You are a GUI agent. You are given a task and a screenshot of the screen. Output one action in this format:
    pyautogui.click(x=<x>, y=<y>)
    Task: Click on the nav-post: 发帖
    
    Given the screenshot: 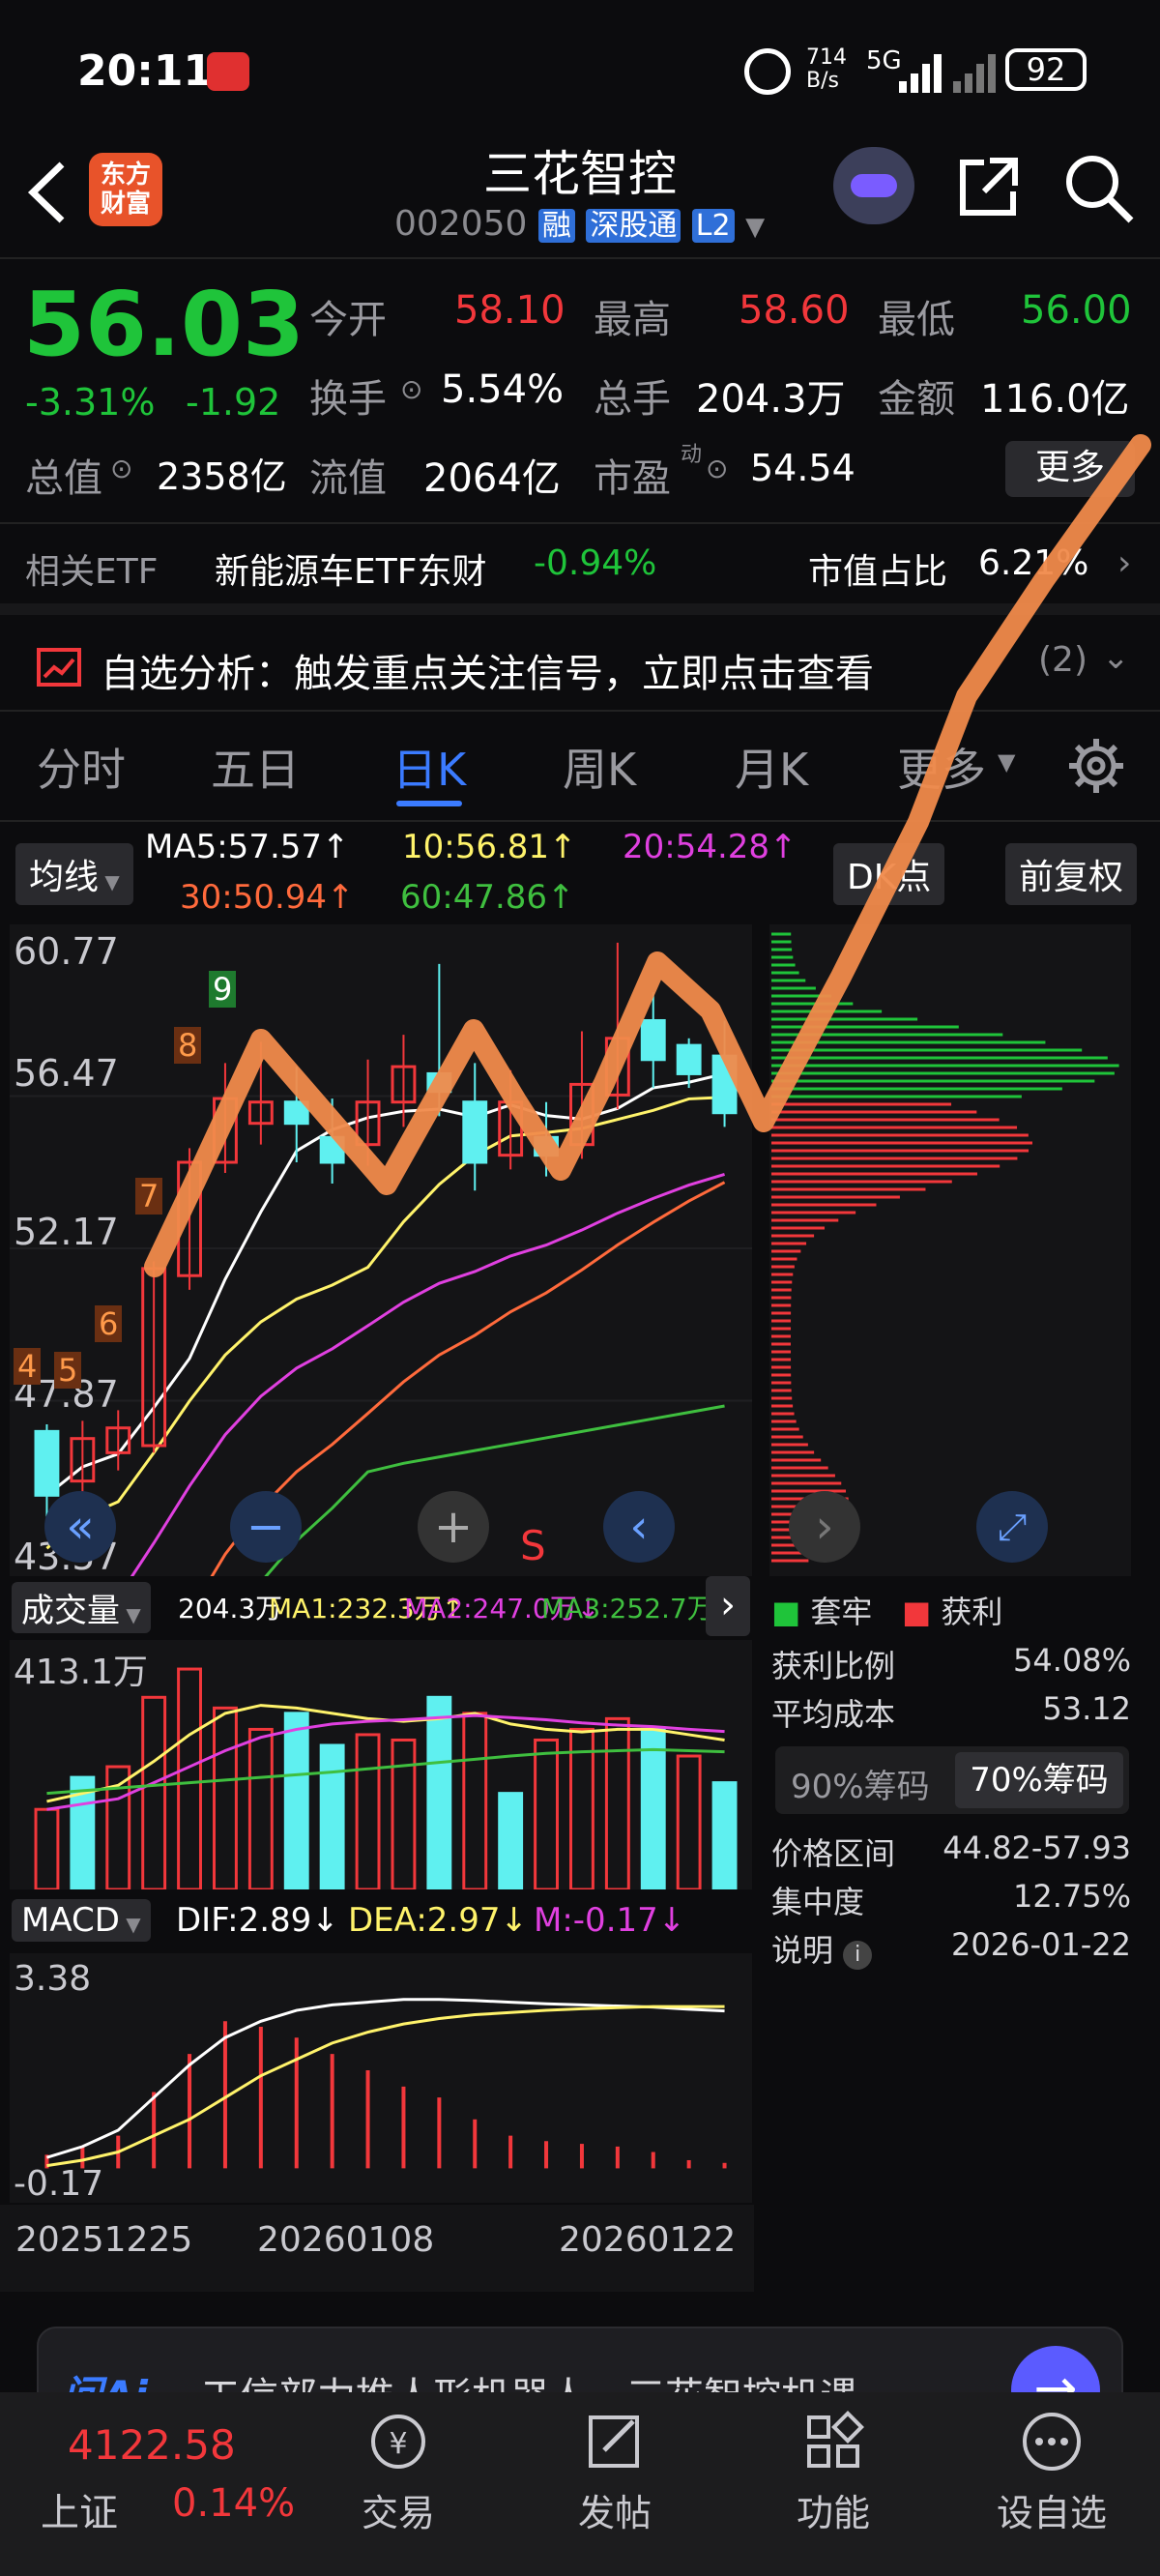 What is the action you would take?
    pyautogui.click(x=614, y=2472)
    